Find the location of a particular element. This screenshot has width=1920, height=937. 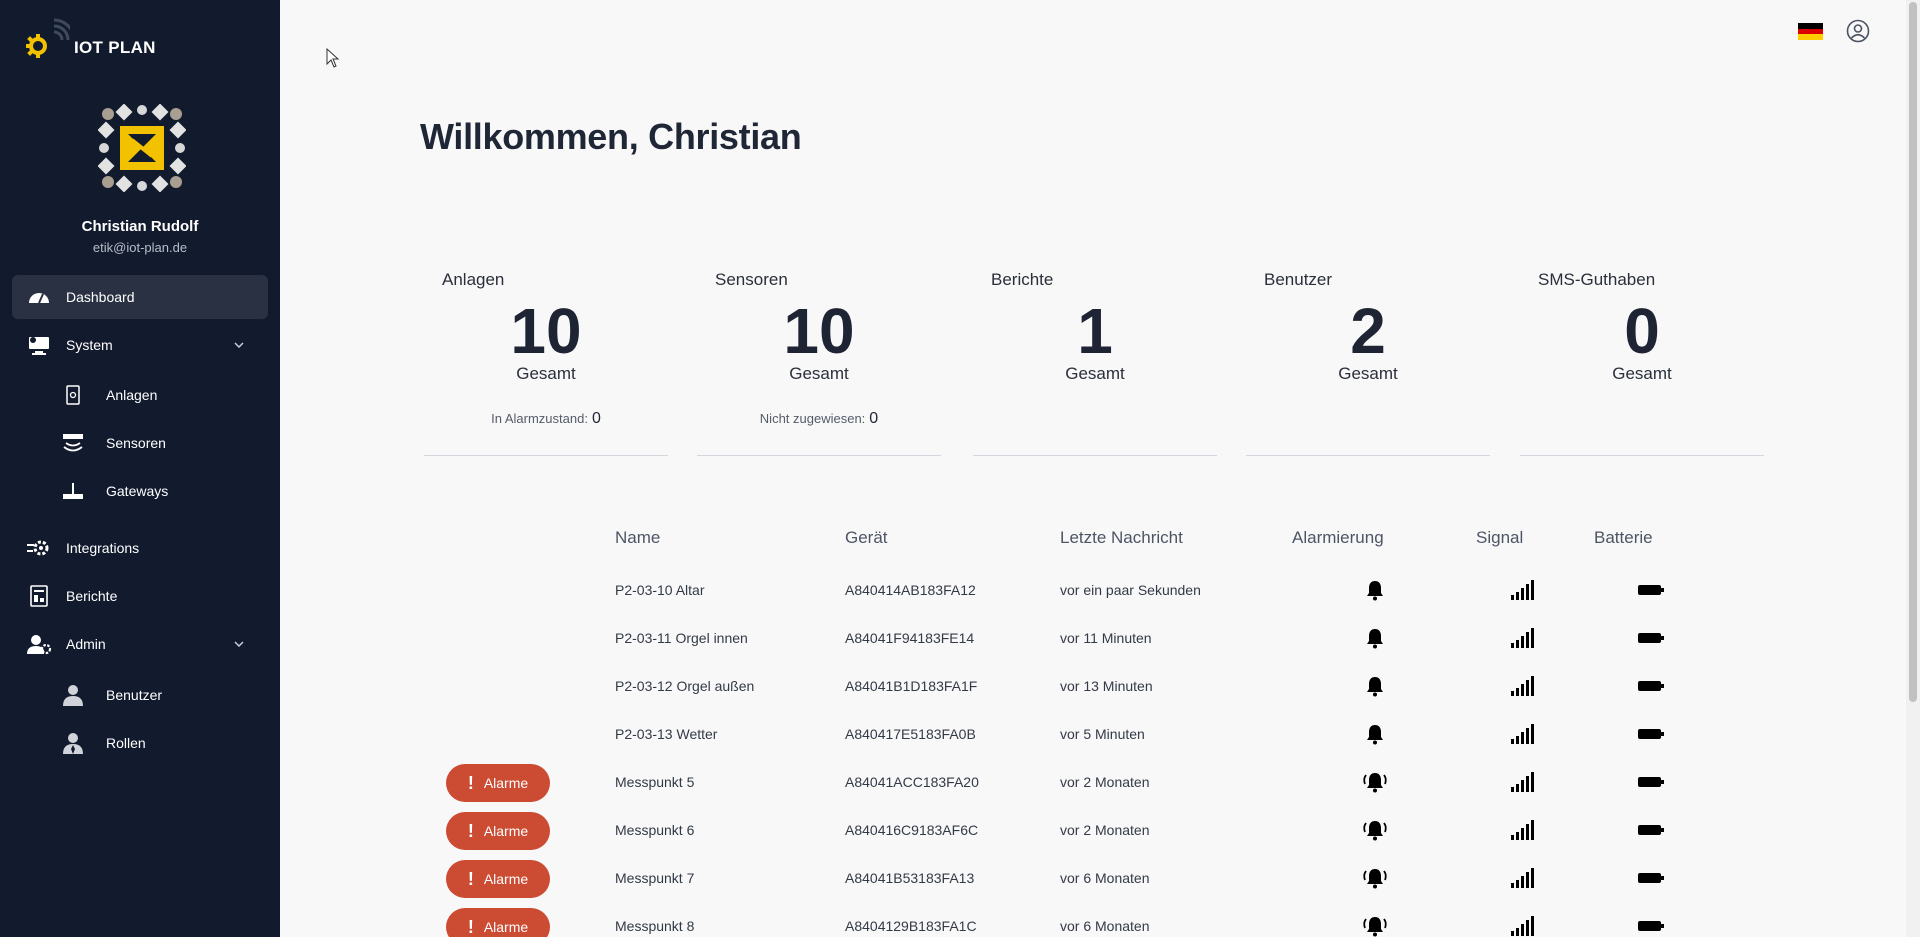

cell-last-message: vor 11 Minuten is located at coordinates (1106, 638).